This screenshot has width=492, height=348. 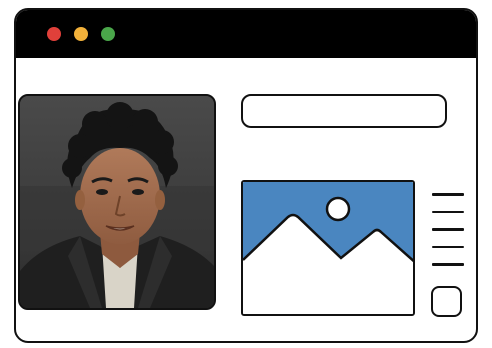 I want to click on maximize-window-button, so click(x=108, y=34).